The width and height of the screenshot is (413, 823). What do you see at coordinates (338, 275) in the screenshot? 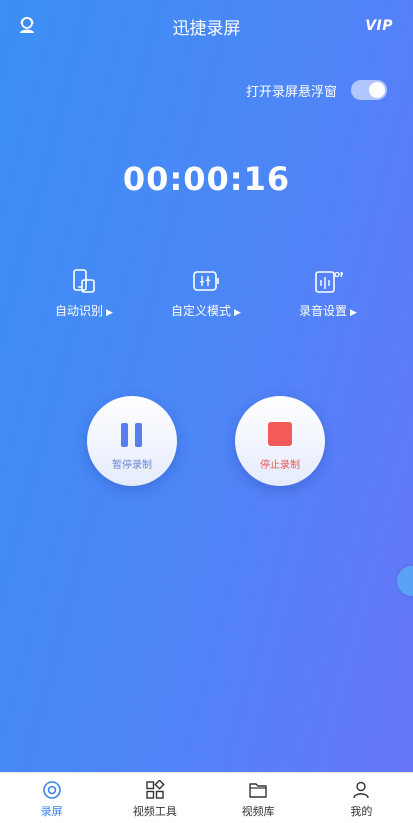
I see `svg-text: ON` at bounding box center [338, 275].